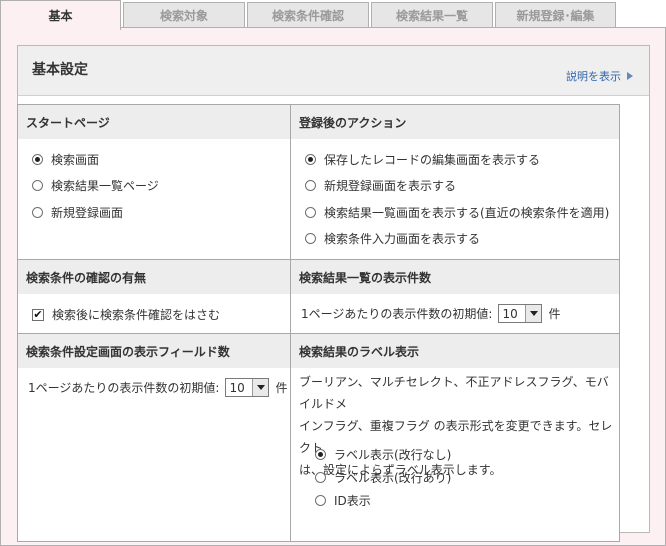  I want to click on after-register-option-new: 新規登録画面を表示する, so click(380, 185).